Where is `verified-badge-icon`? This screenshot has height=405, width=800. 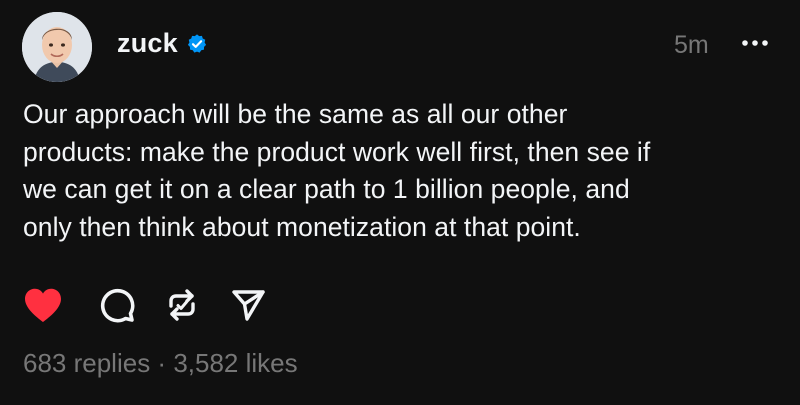
verified-badge-icon is located at coordinates (196, 43).